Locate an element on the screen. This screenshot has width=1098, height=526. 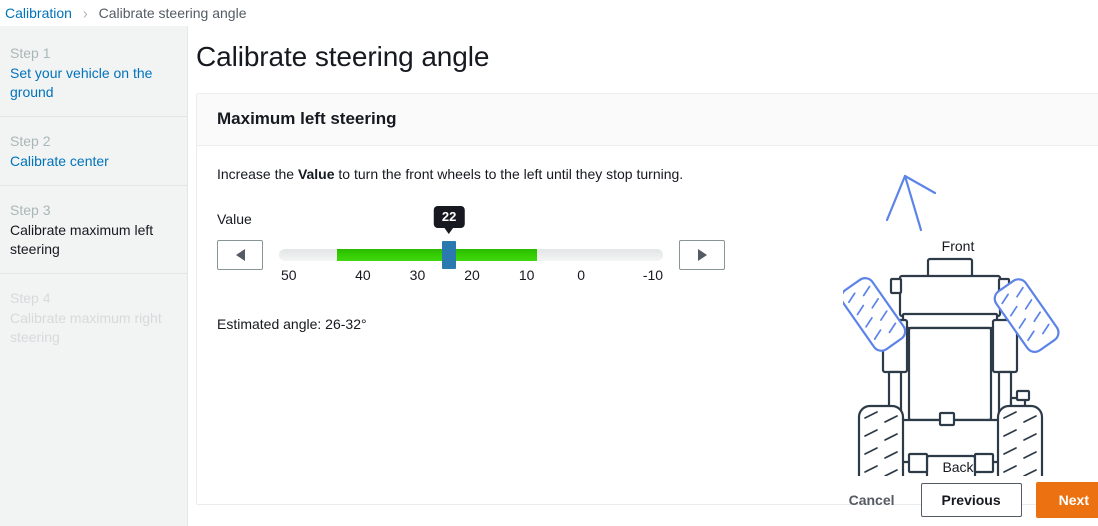
slider-tick-labels: 50 40 30 20 10 0 -10 is located at coordinates (471, 275).